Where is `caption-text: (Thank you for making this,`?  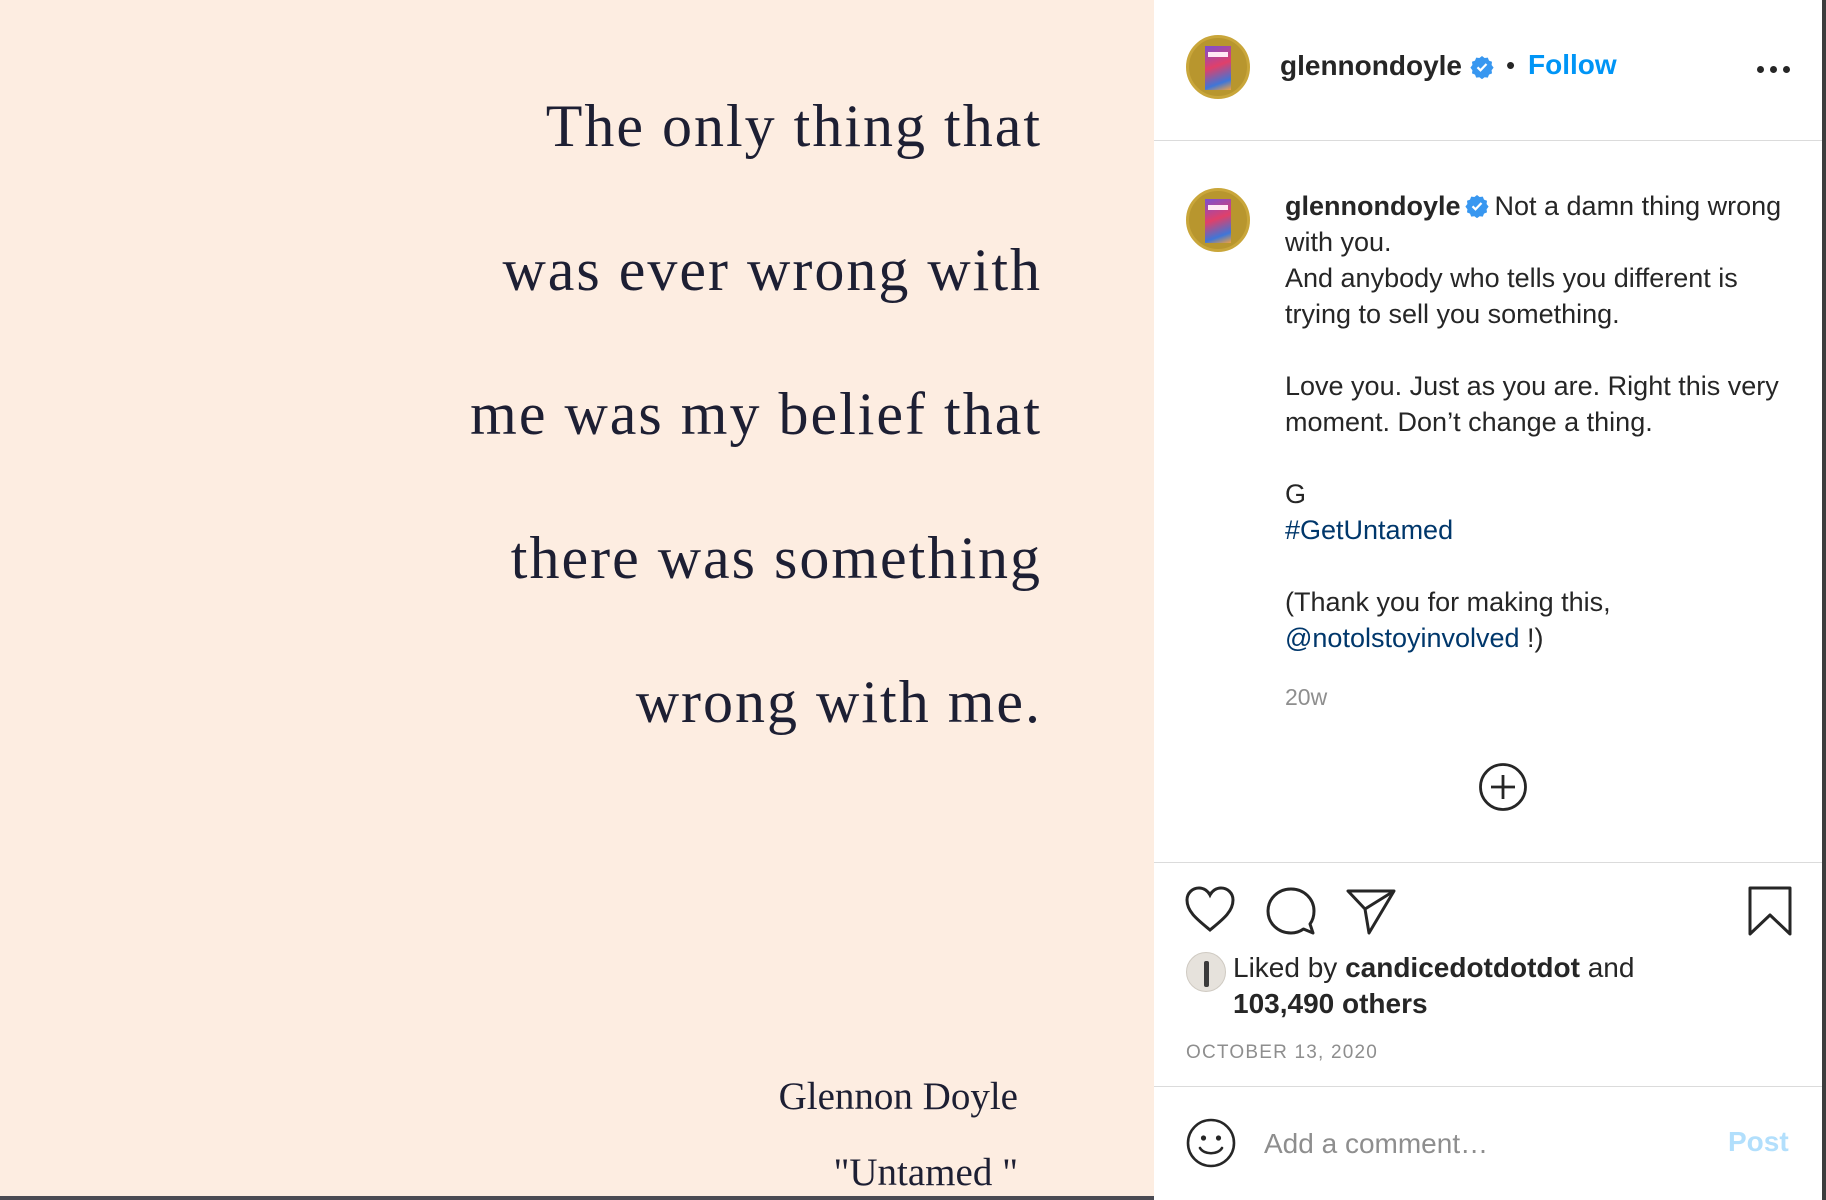 caption-text: (Thank you for making this, is located at coordinates (1448, 602).